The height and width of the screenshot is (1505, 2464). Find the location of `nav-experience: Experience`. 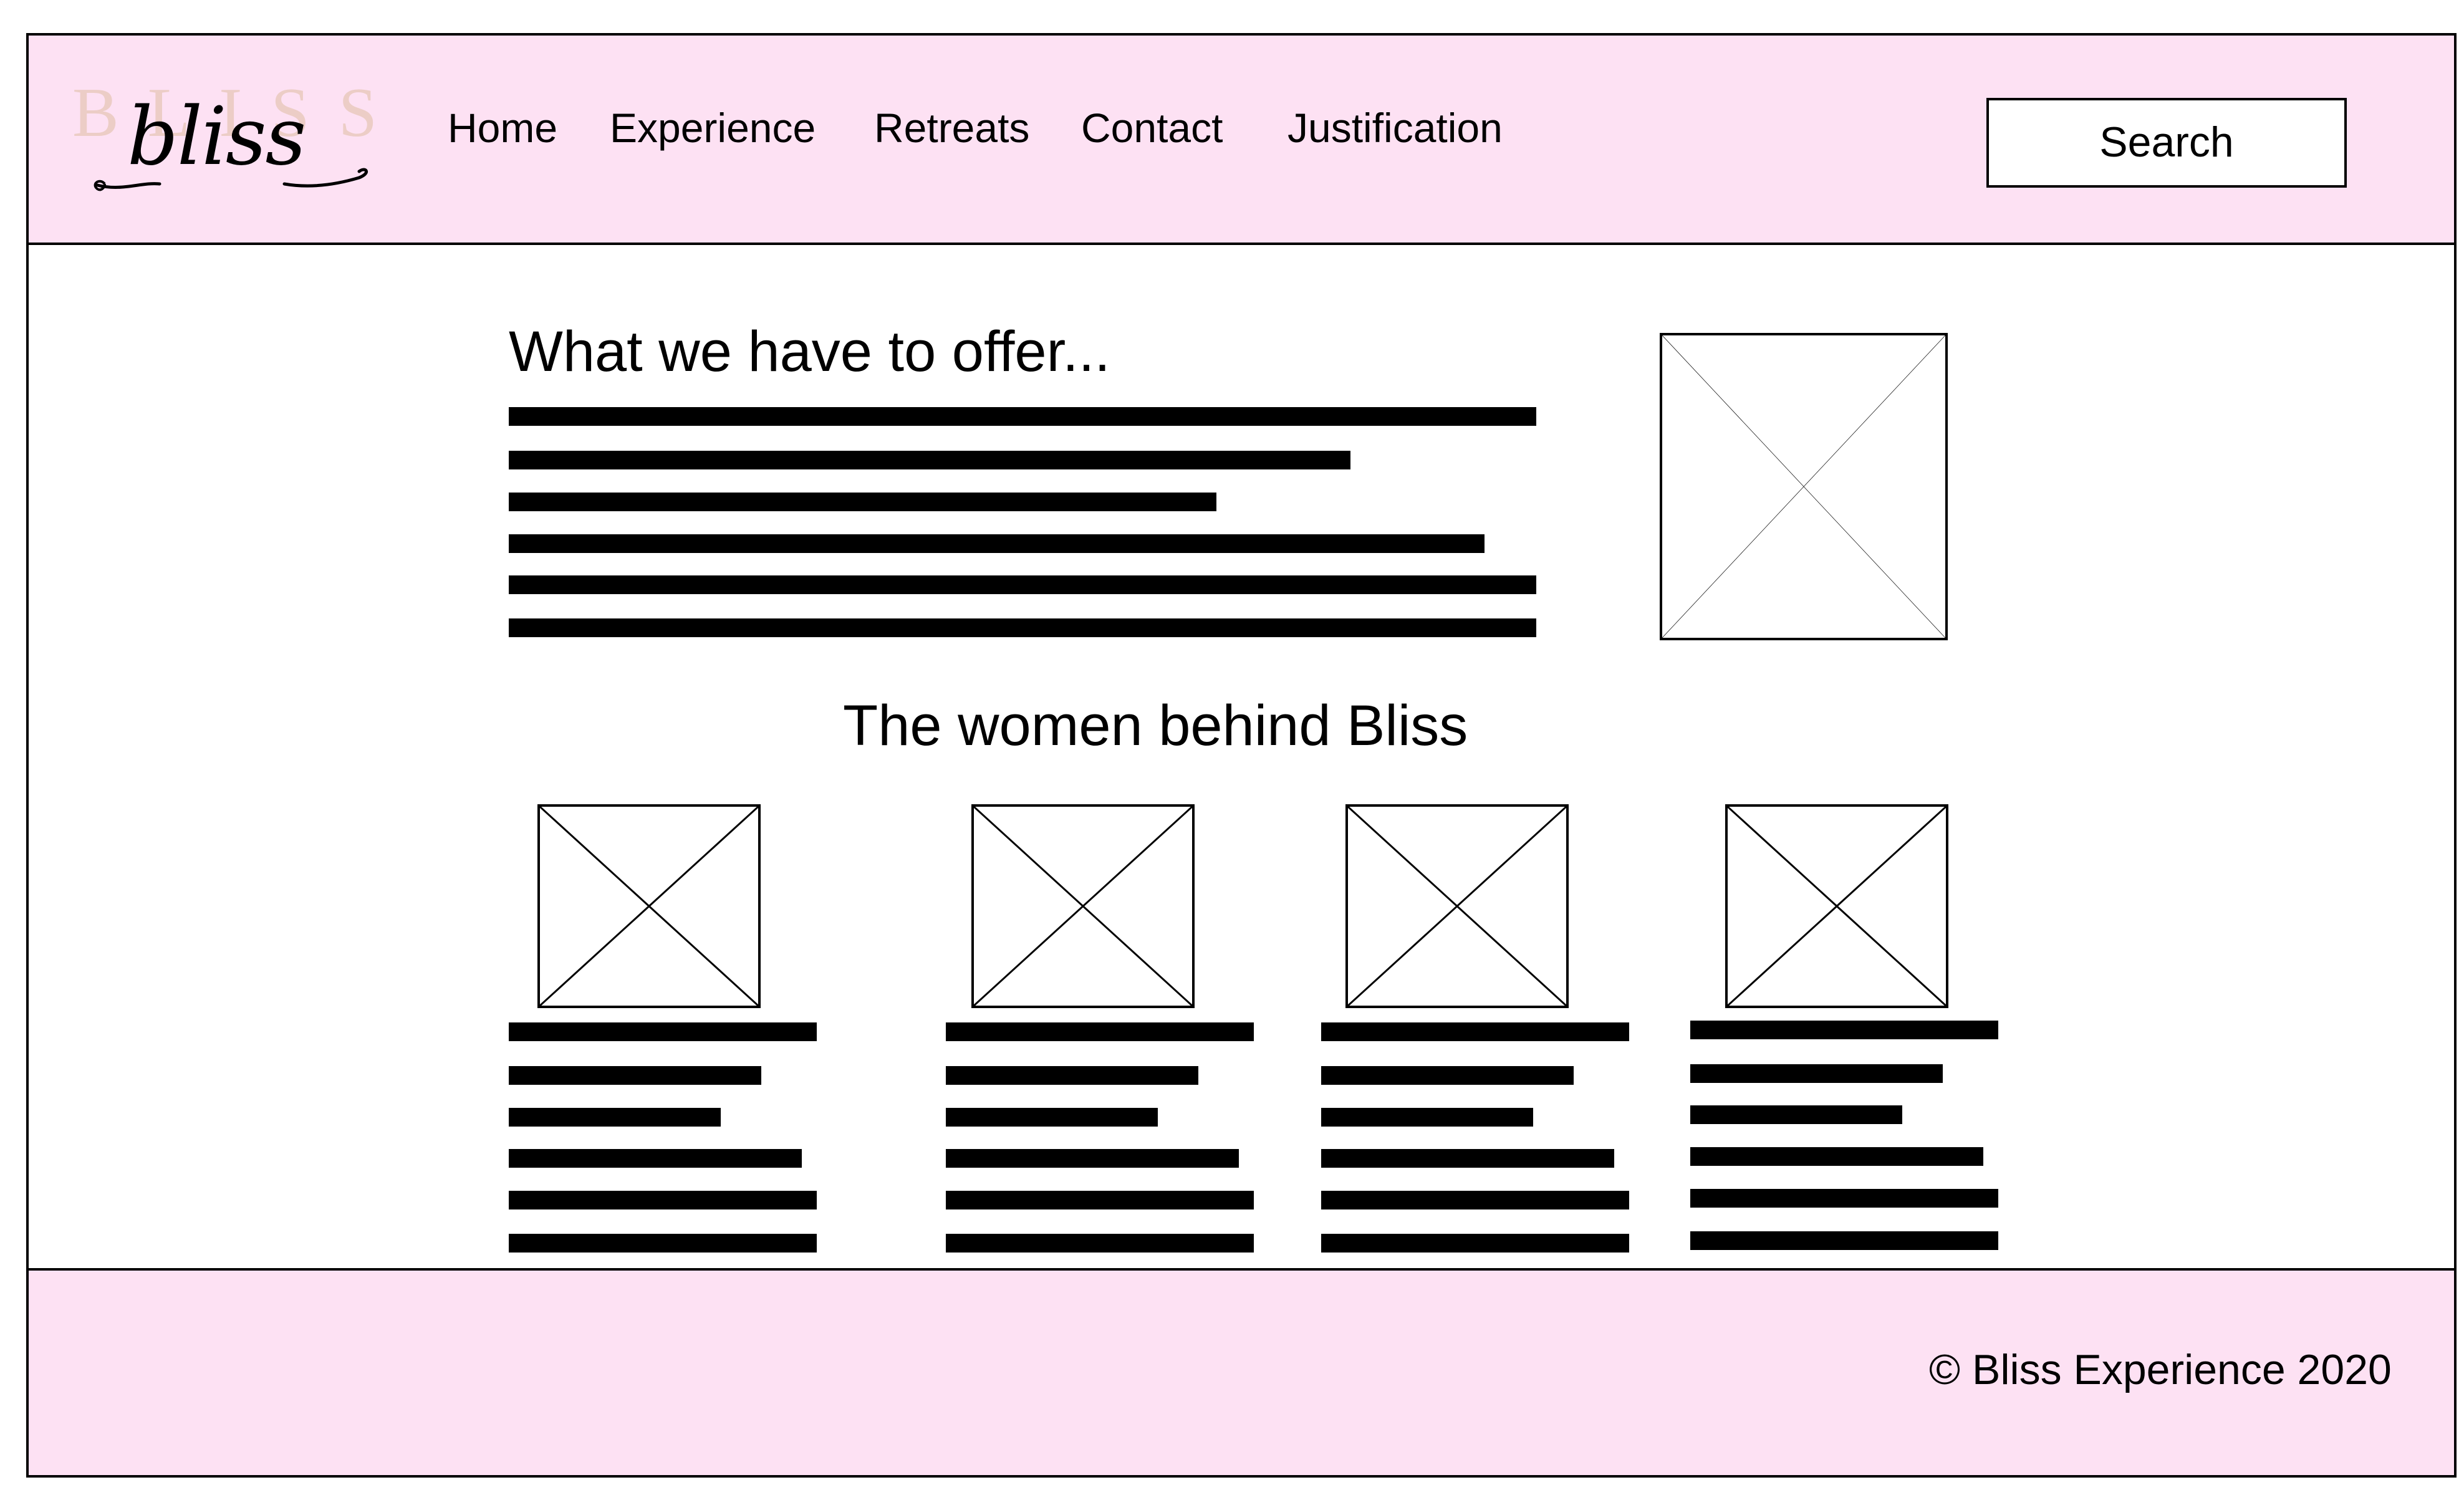

nav-experience: Experience is located at coordinates (713, 127).